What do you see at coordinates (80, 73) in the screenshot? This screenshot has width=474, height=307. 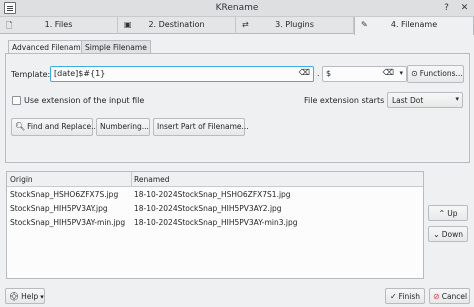 I see `template-value: [date]$#{1}` at bounding box center [80, 73].